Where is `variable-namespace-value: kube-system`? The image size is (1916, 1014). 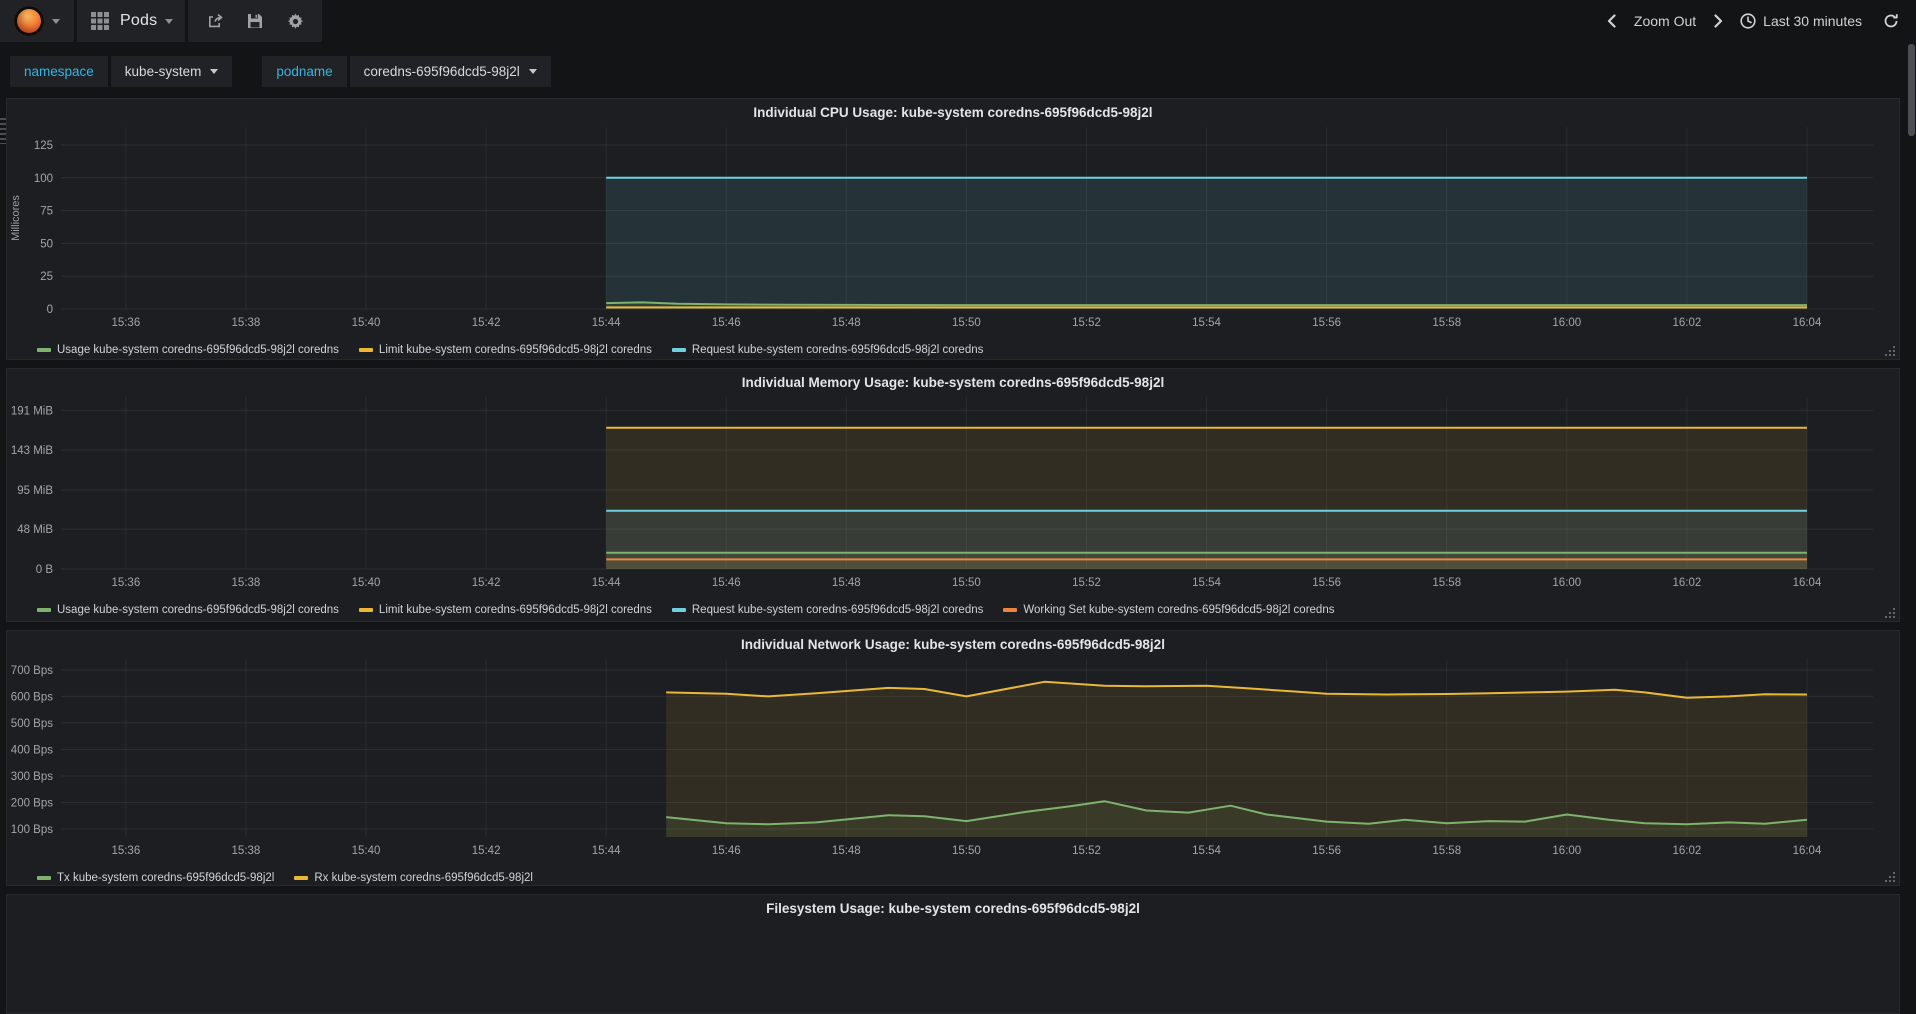
variable-namespace-value: kube-system is located at coordinates (163, 71).